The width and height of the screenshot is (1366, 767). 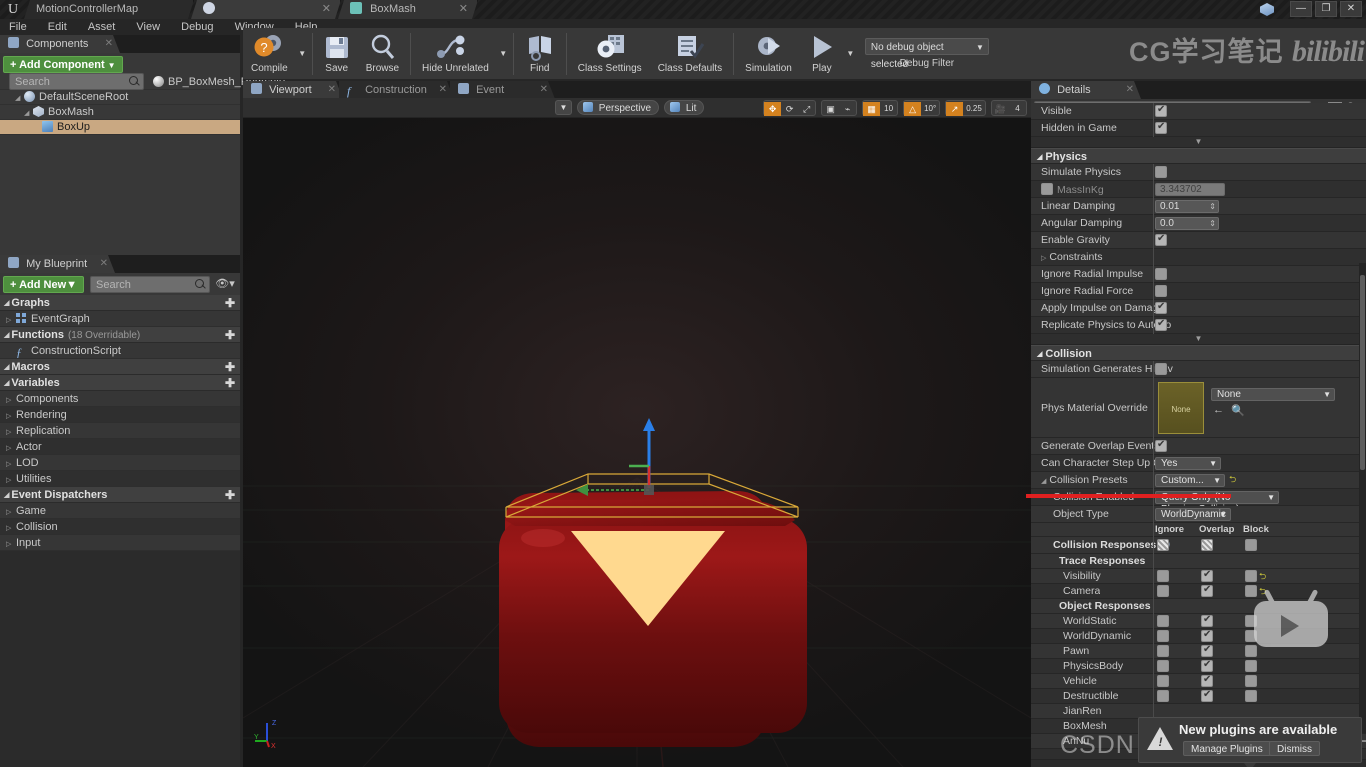 I want to click on my-blueprint-item: ▷ Input, so click(x=120, y=543).